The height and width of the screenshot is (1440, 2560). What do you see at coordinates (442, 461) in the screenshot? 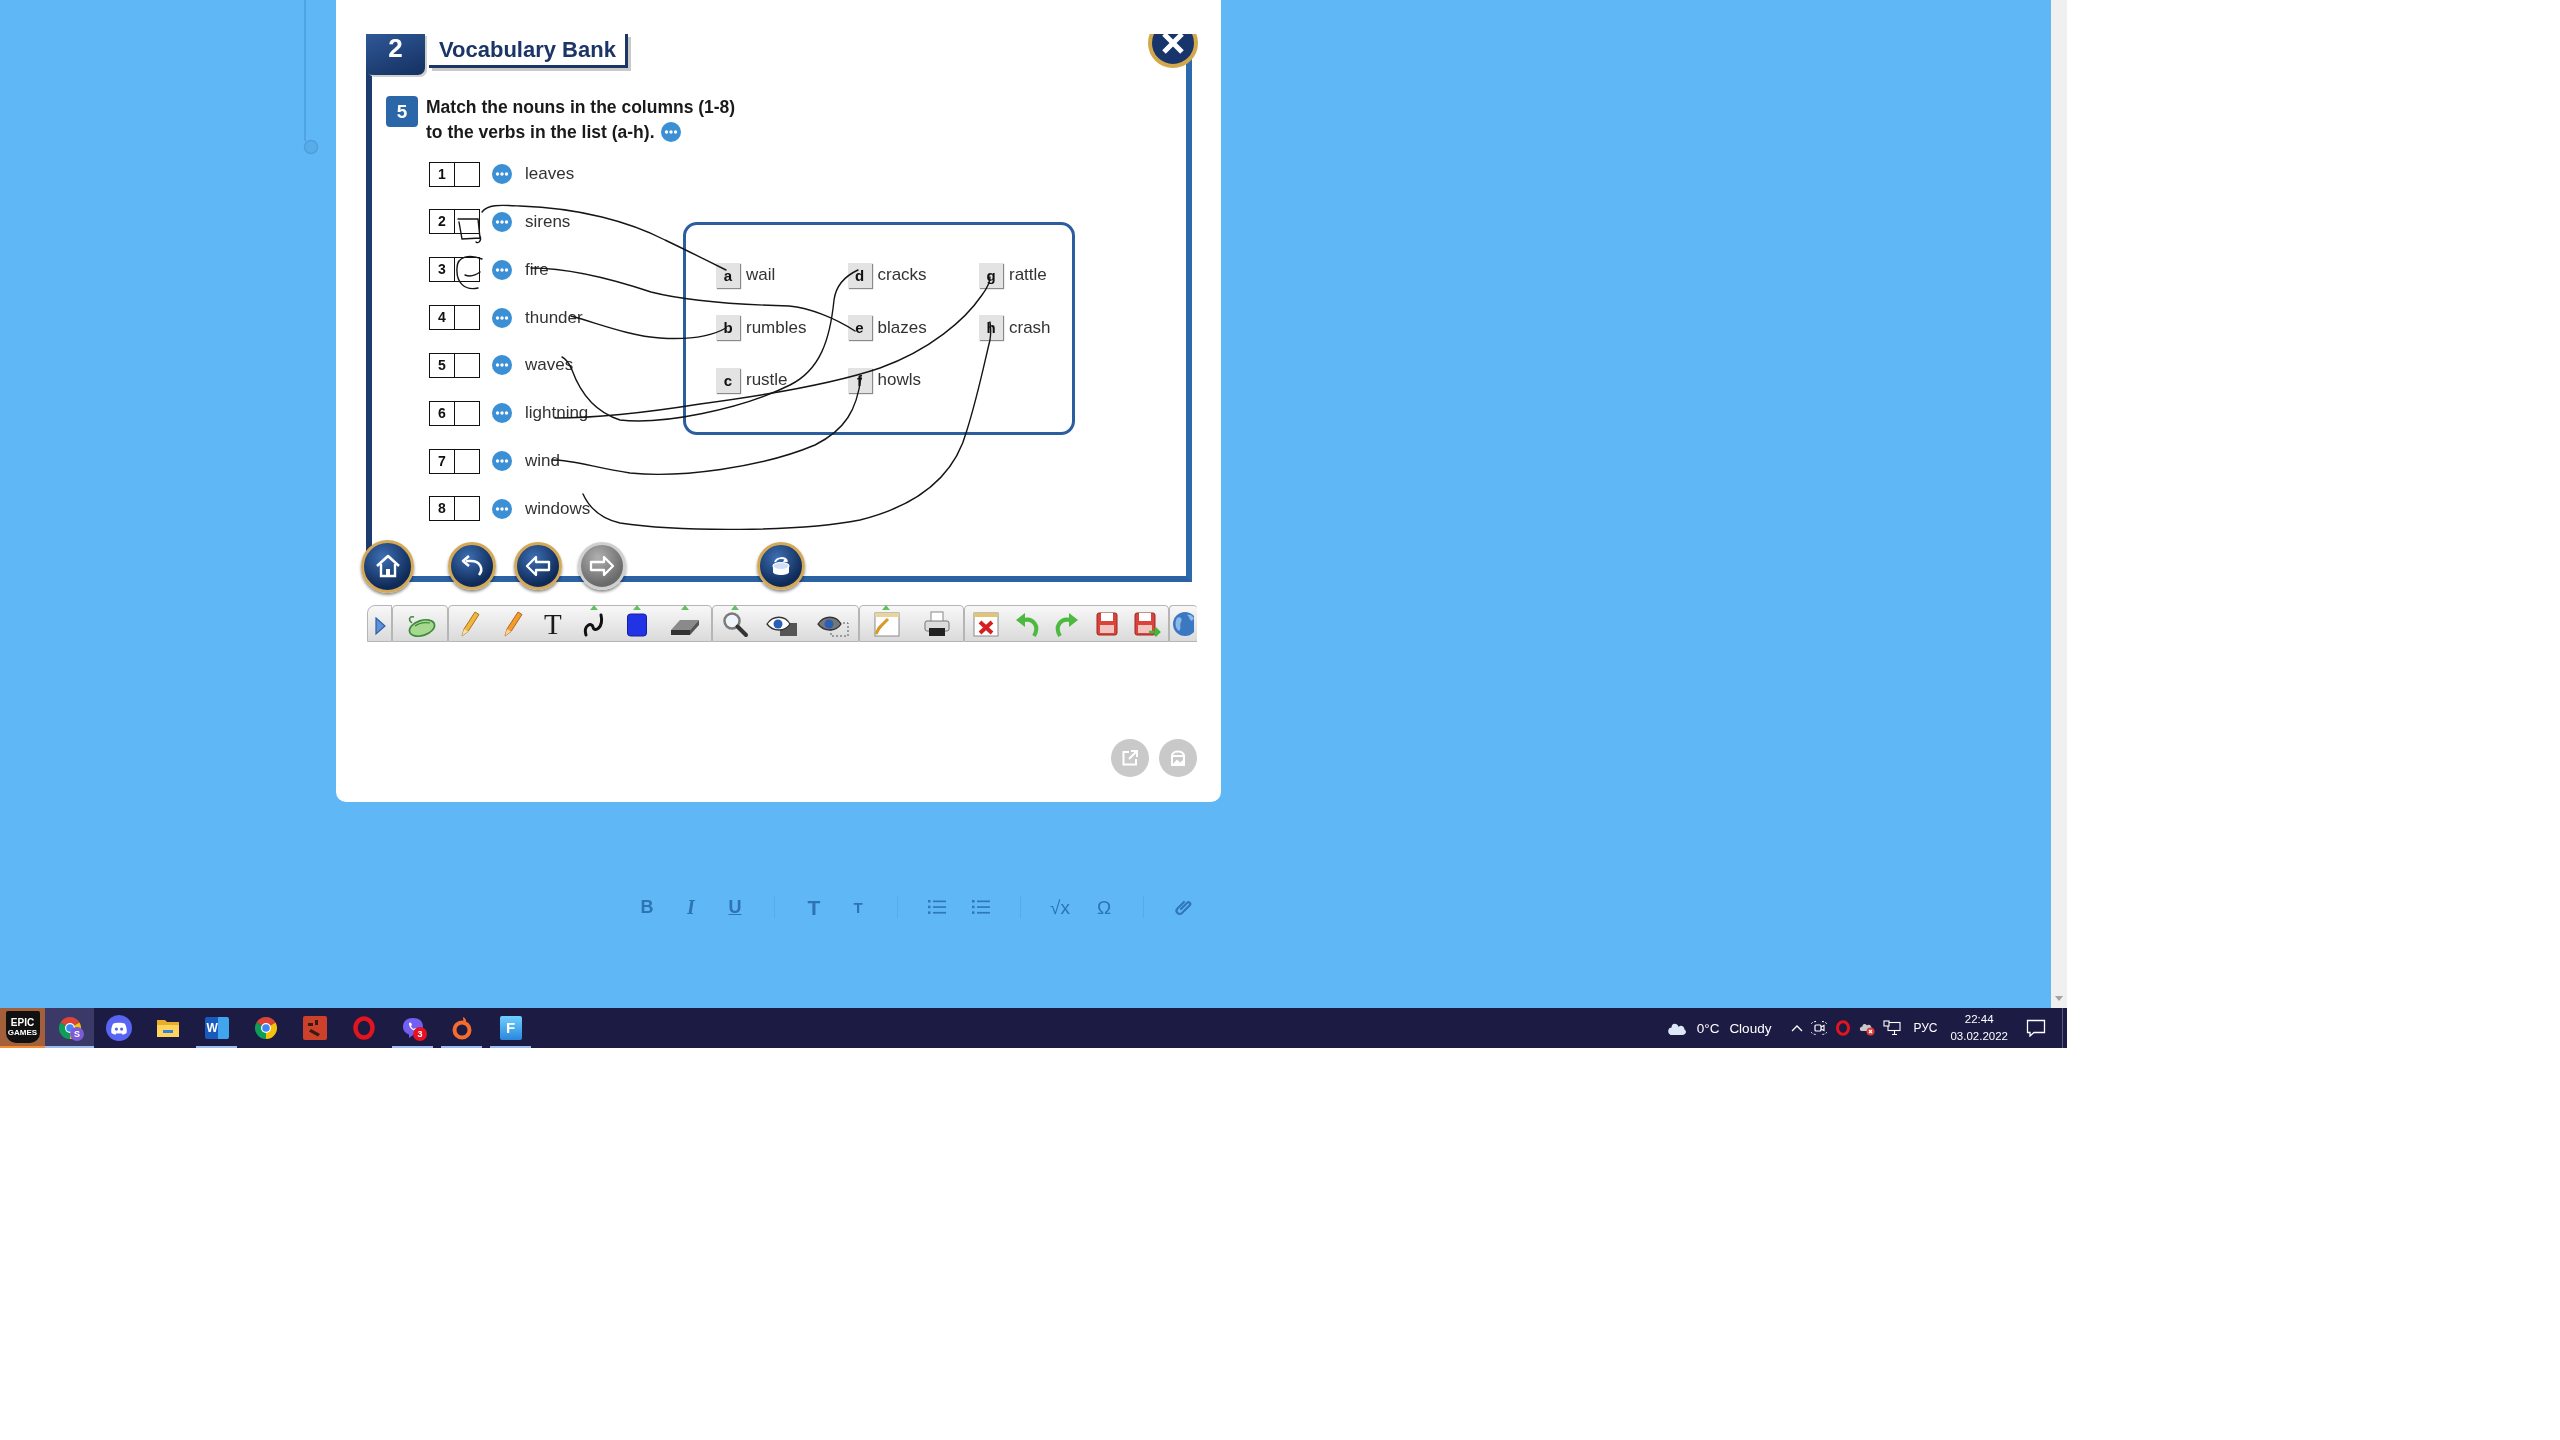
I see `number-cell: 7` at bounding box center [442, 461].